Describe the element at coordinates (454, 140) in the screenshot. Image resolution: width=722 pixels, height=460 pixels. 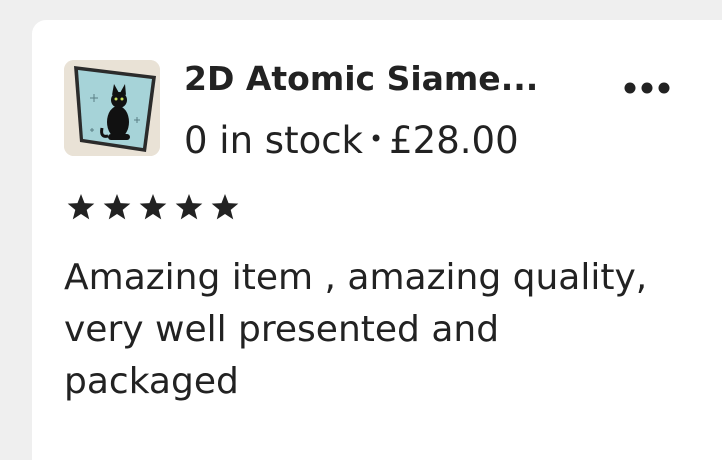
I see `listing-price: £28.00` at that location.